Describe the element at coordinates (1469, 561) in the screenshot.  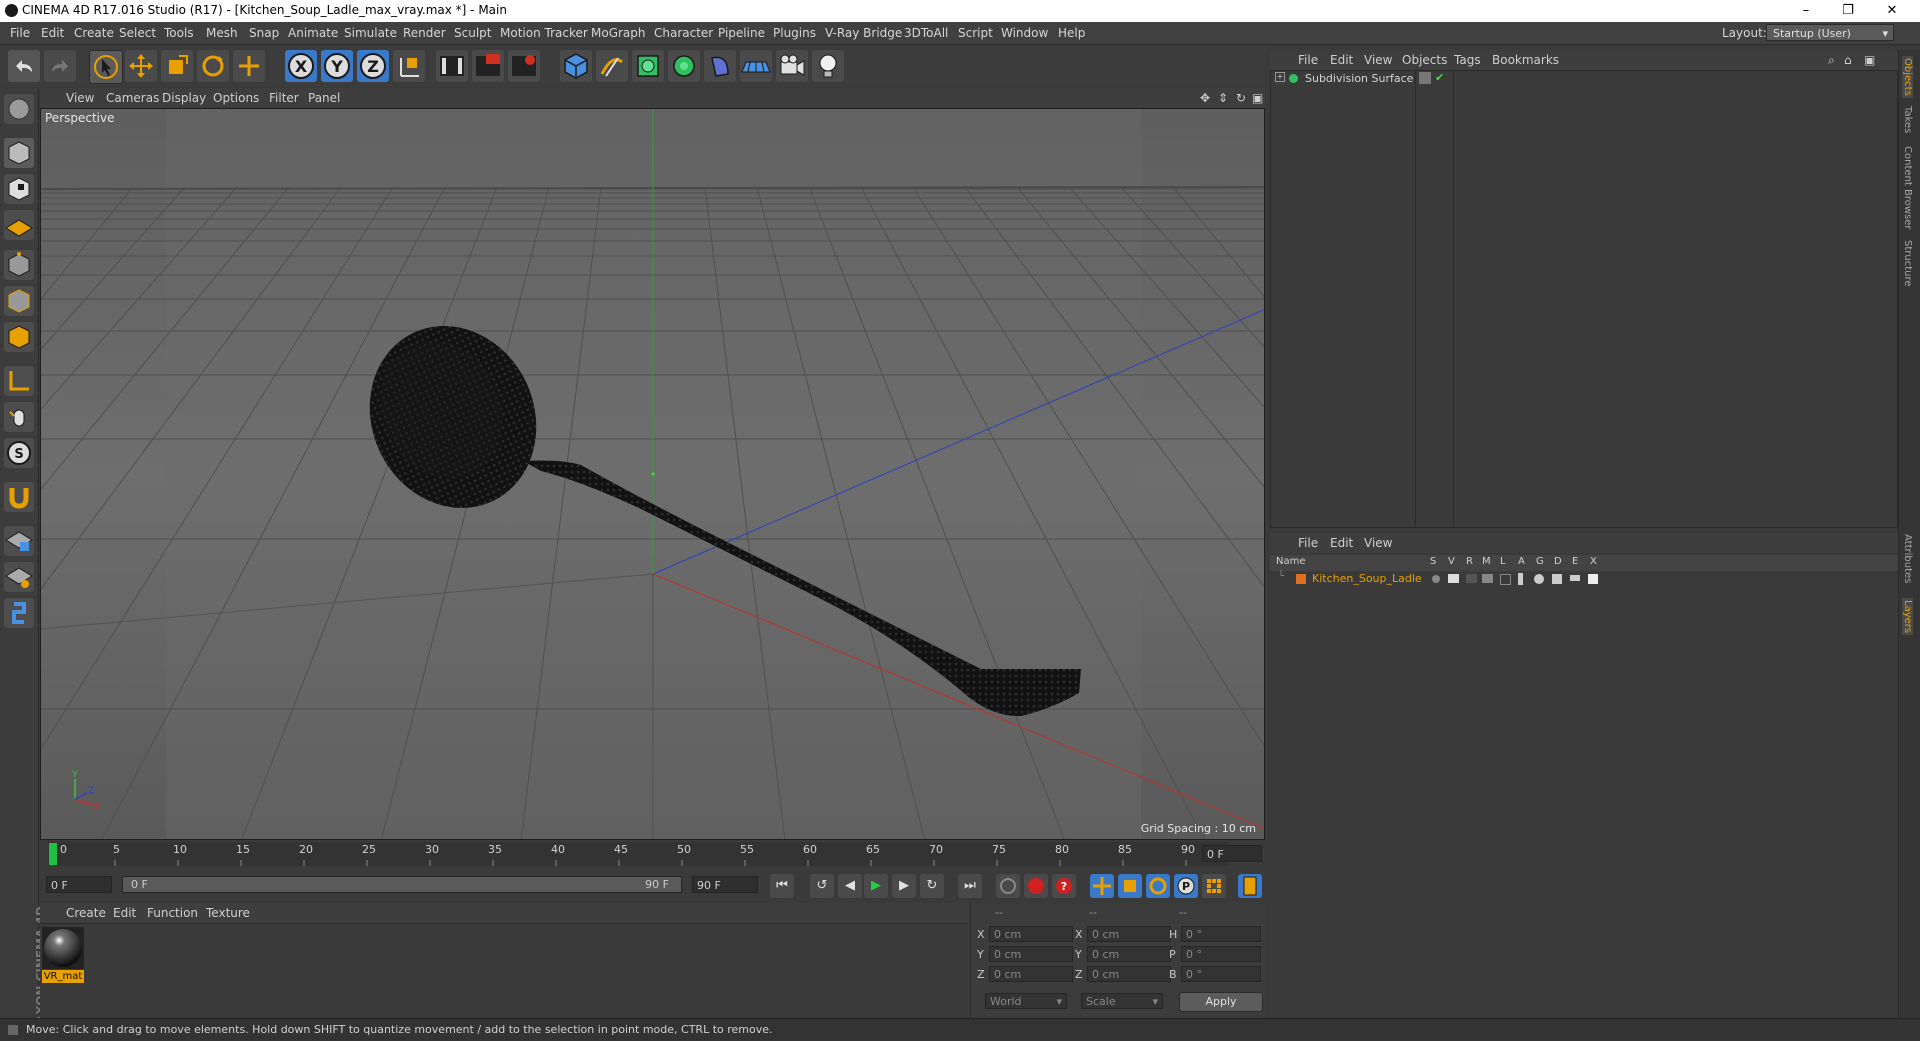
I see `col-render: R` at that location.